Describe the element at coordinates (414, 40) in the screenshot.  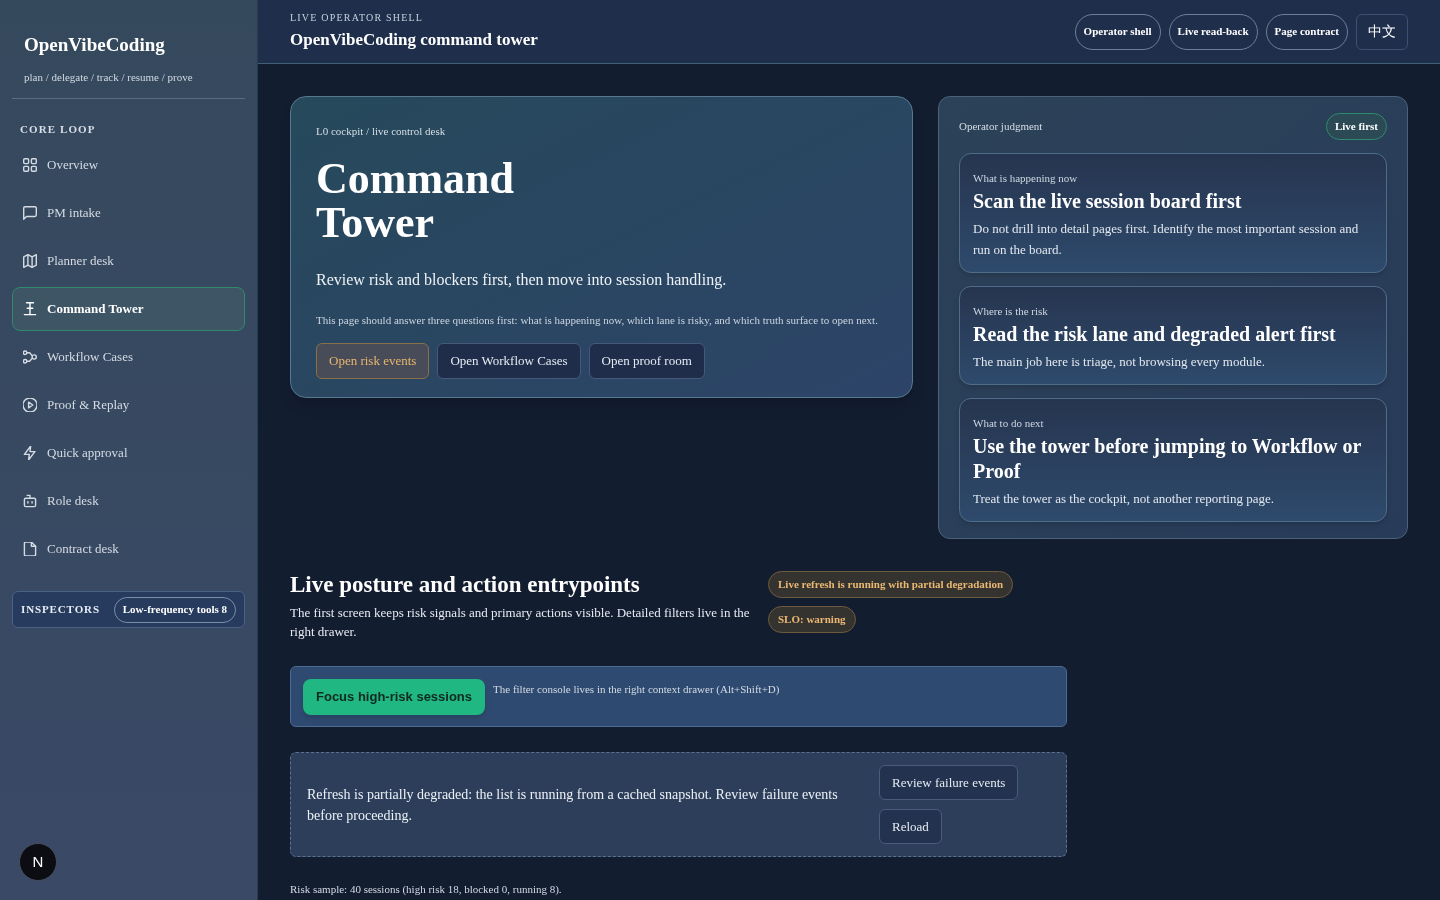
I see `page-title: OpenVibeCoding command tower` at that location.